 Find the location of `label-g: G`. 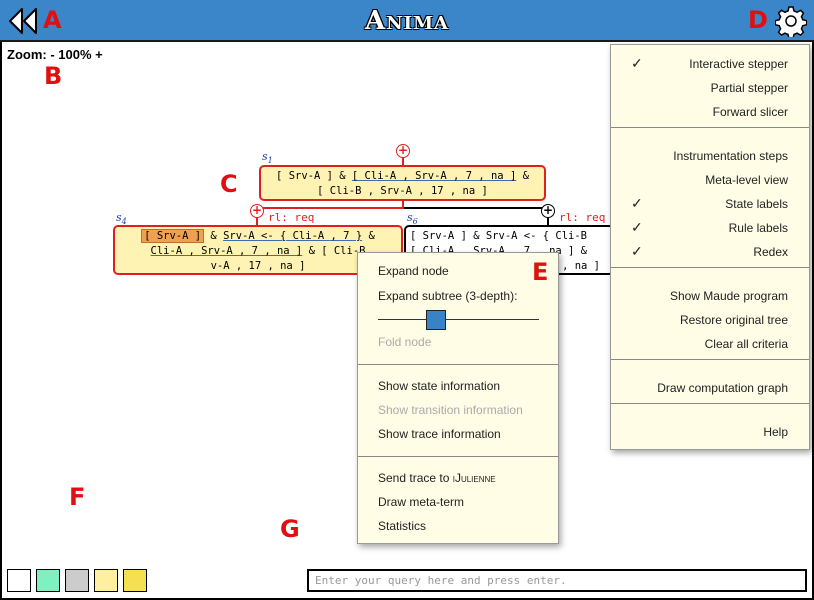

label-g: G is located at coordinates (290, 529).